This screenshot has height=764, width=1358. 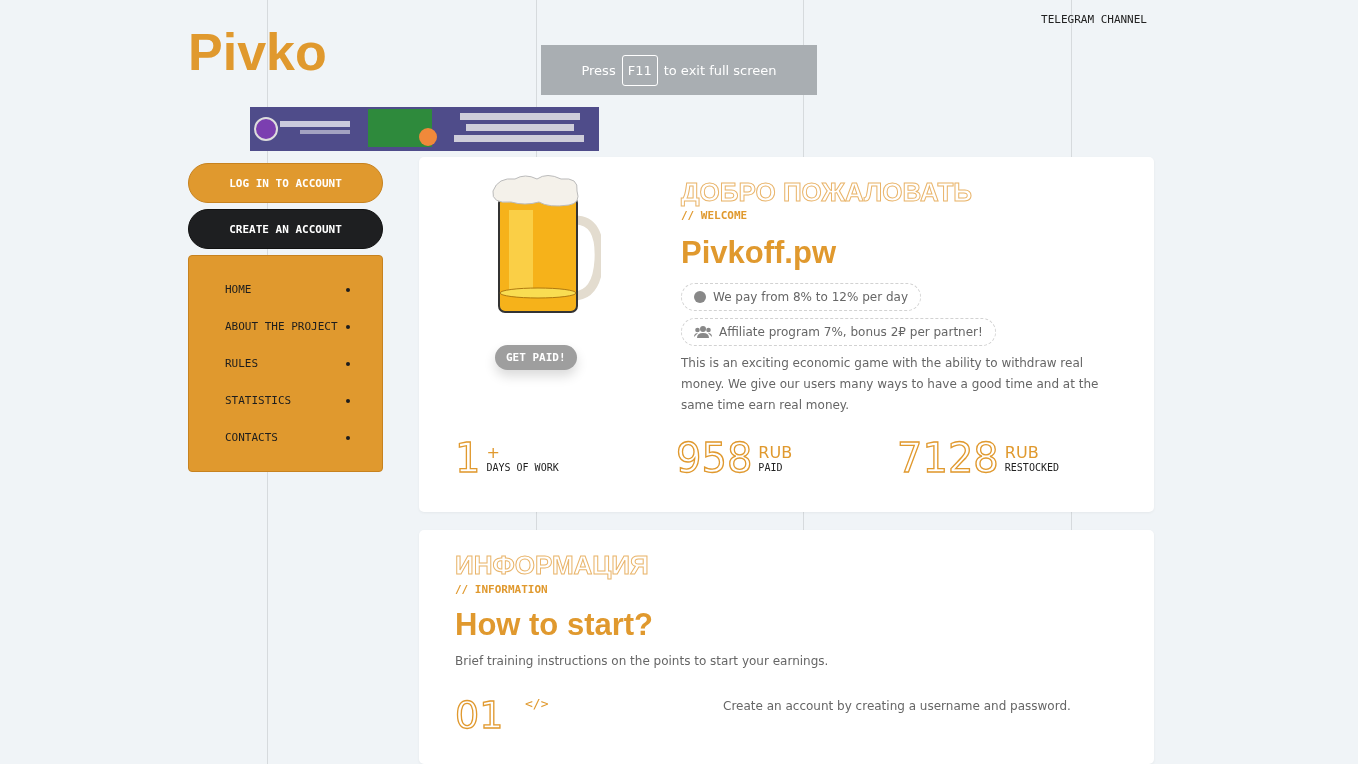 What do you see at coordinates (720, 70) in the screenshot?
I see `notice-text: to exit full screen` at bounding box center [720, 70].